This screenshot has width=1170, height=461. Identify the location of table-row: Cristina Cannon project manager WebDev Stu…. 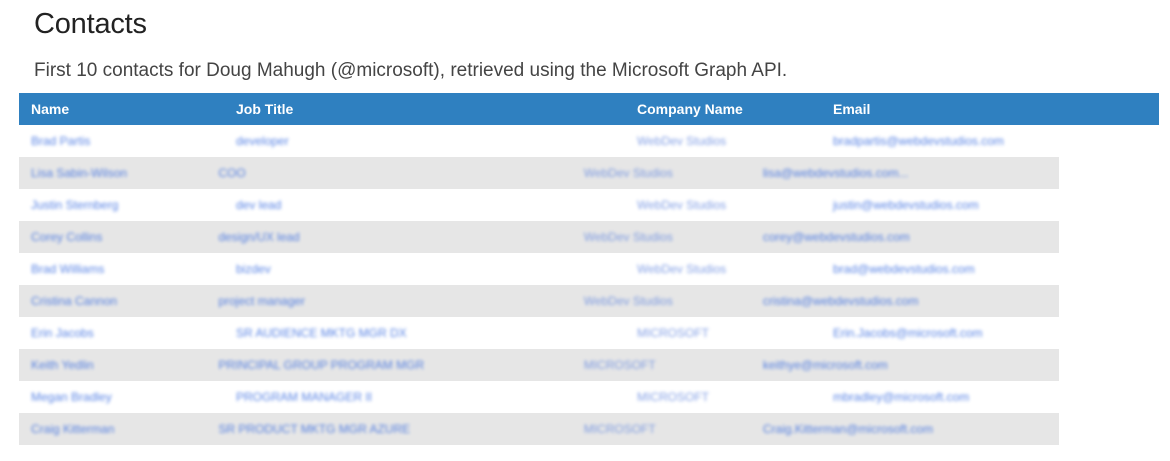
(539, 301).